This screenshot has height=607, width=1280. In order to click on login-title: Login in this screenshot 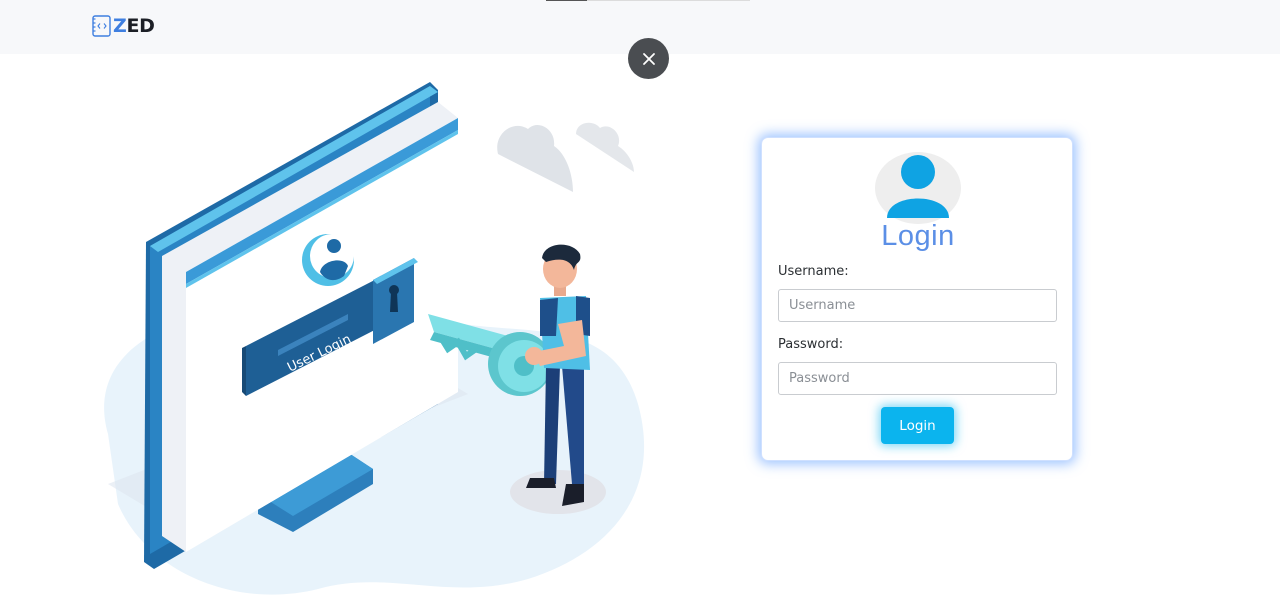, I will do `click(918, 236)`.